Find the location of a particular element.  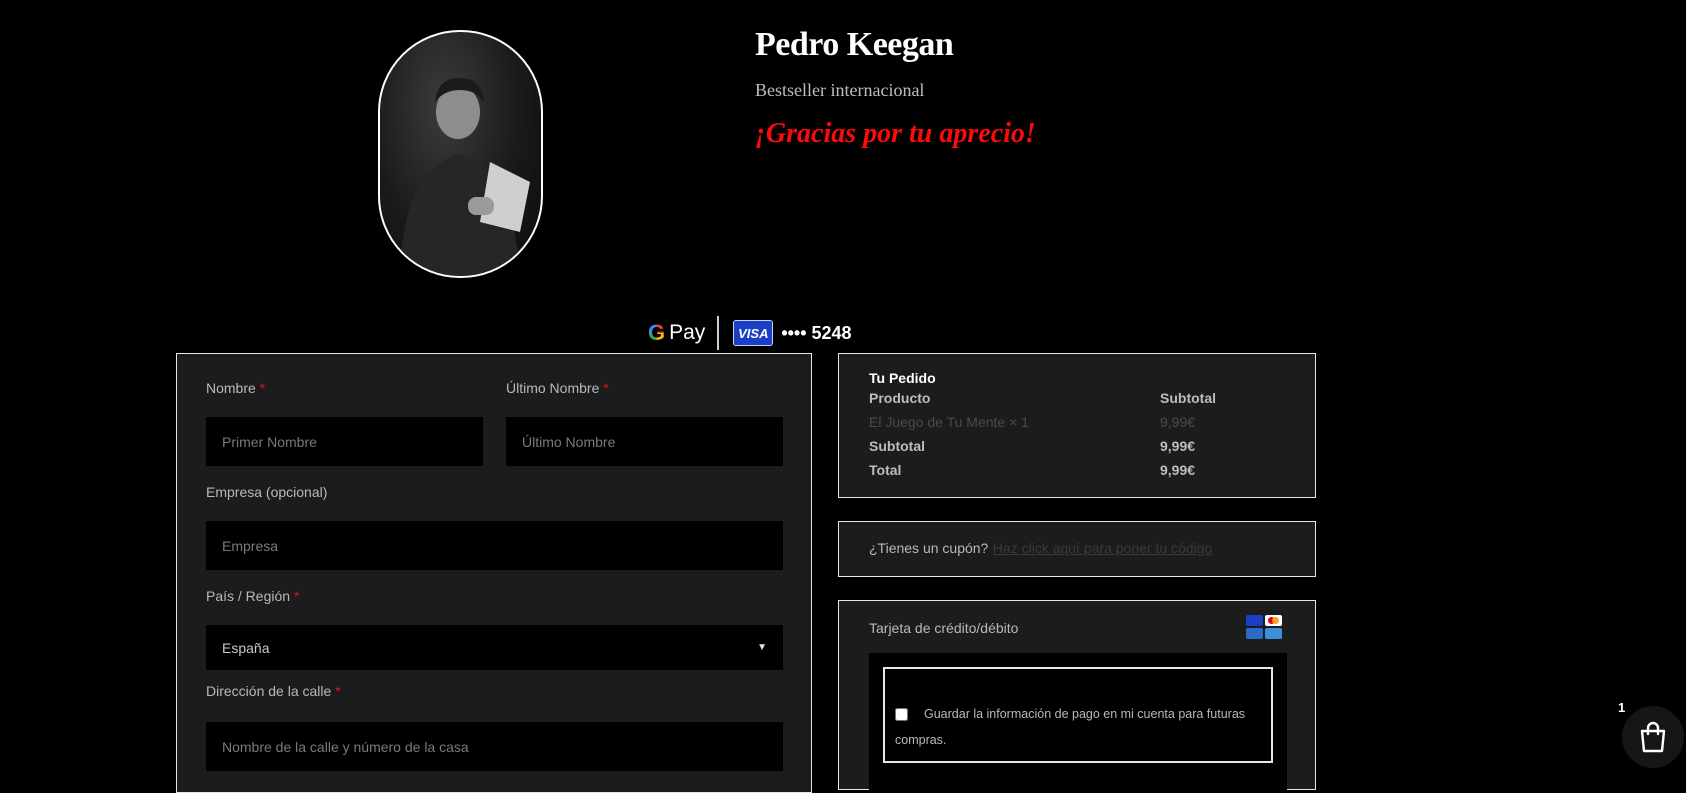

subtotal-header: Subtotal is located at coordinates (1188, 398).